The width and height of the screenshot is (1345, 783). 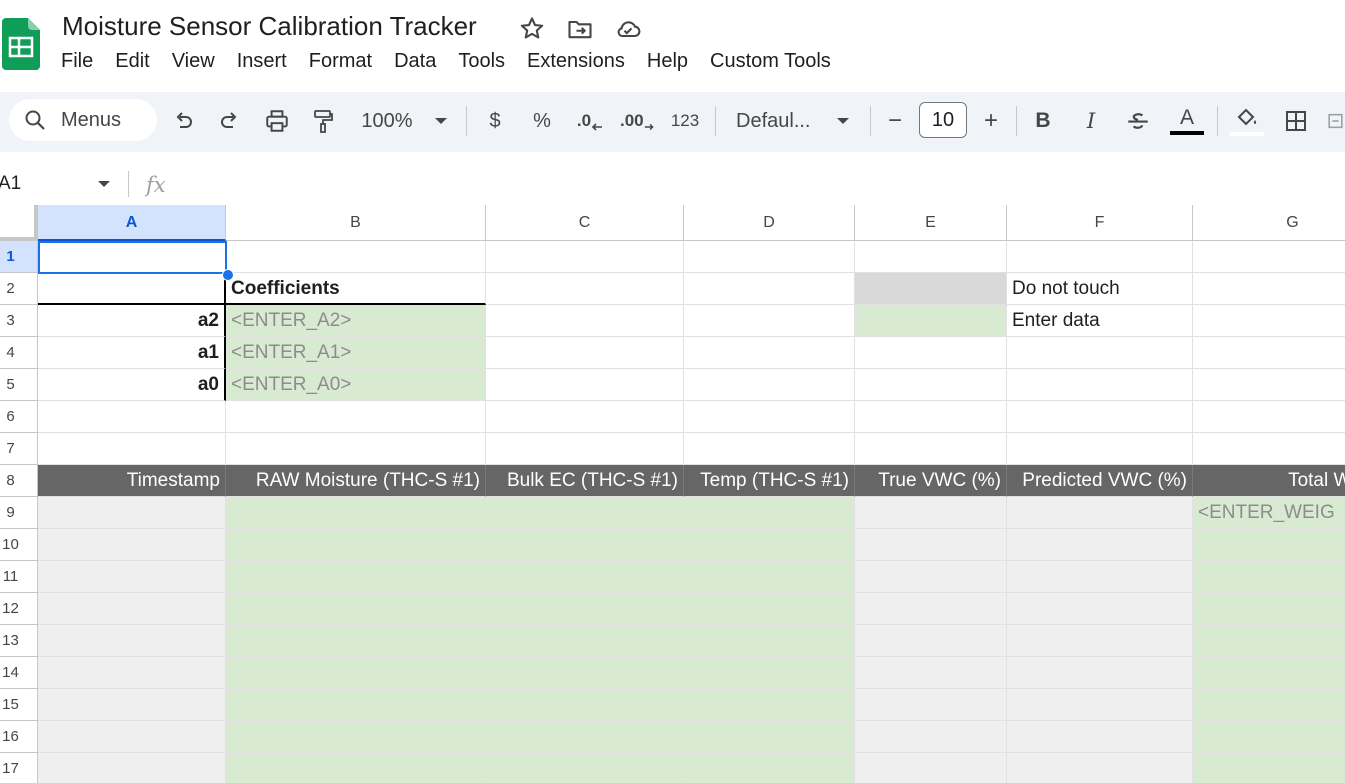 I want to click on fill-color-button, so click(x=1247, y=121).